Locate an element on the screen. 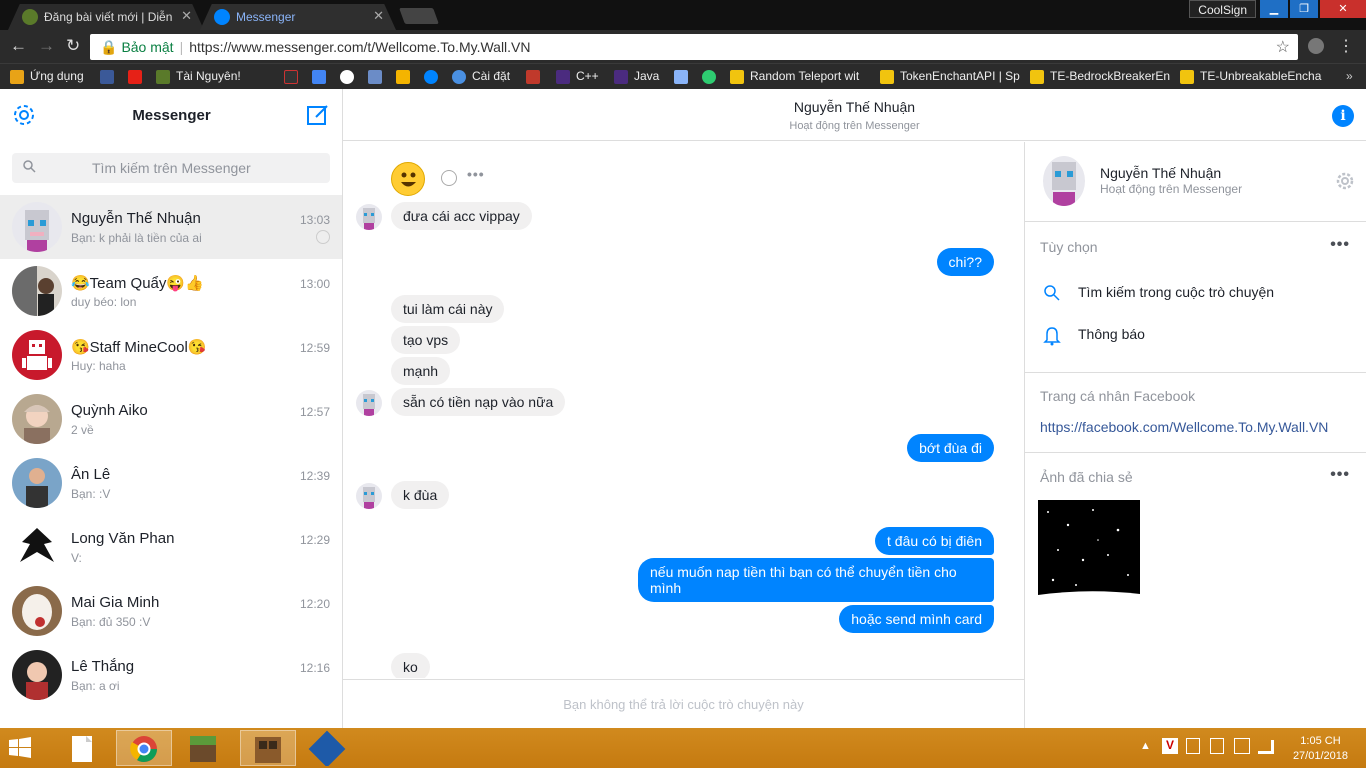 This screenshot has height=772, width=1366. conversation-time: 12:59 is located at coordinates (314, 348).